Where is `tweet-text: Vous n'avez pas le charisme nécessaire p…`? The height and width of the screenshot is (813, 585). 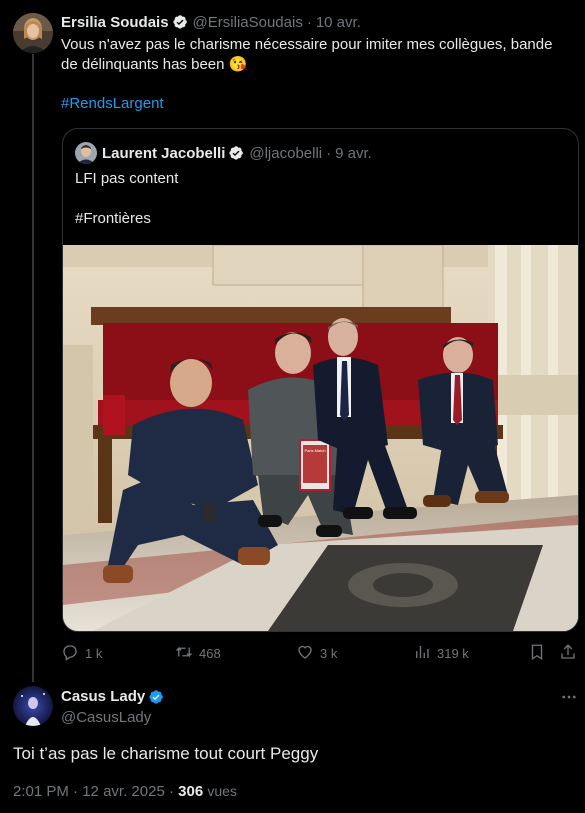 tweet-text: Vous n'avez pas le charisme nécessaire p… is located at coordinates (307, 54).